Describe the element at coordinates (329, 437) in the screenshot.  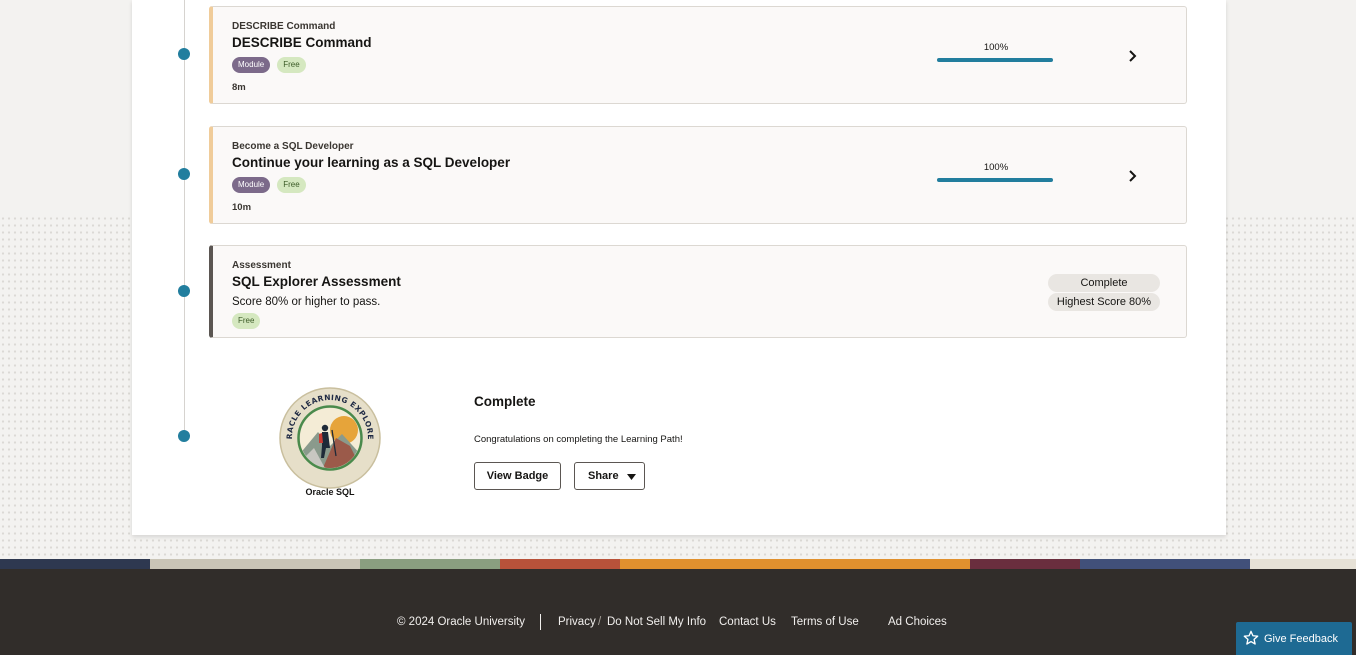
I see `oracle-learning-explorer-badge: ORACLE LEARNING EXPLORER` at that location.